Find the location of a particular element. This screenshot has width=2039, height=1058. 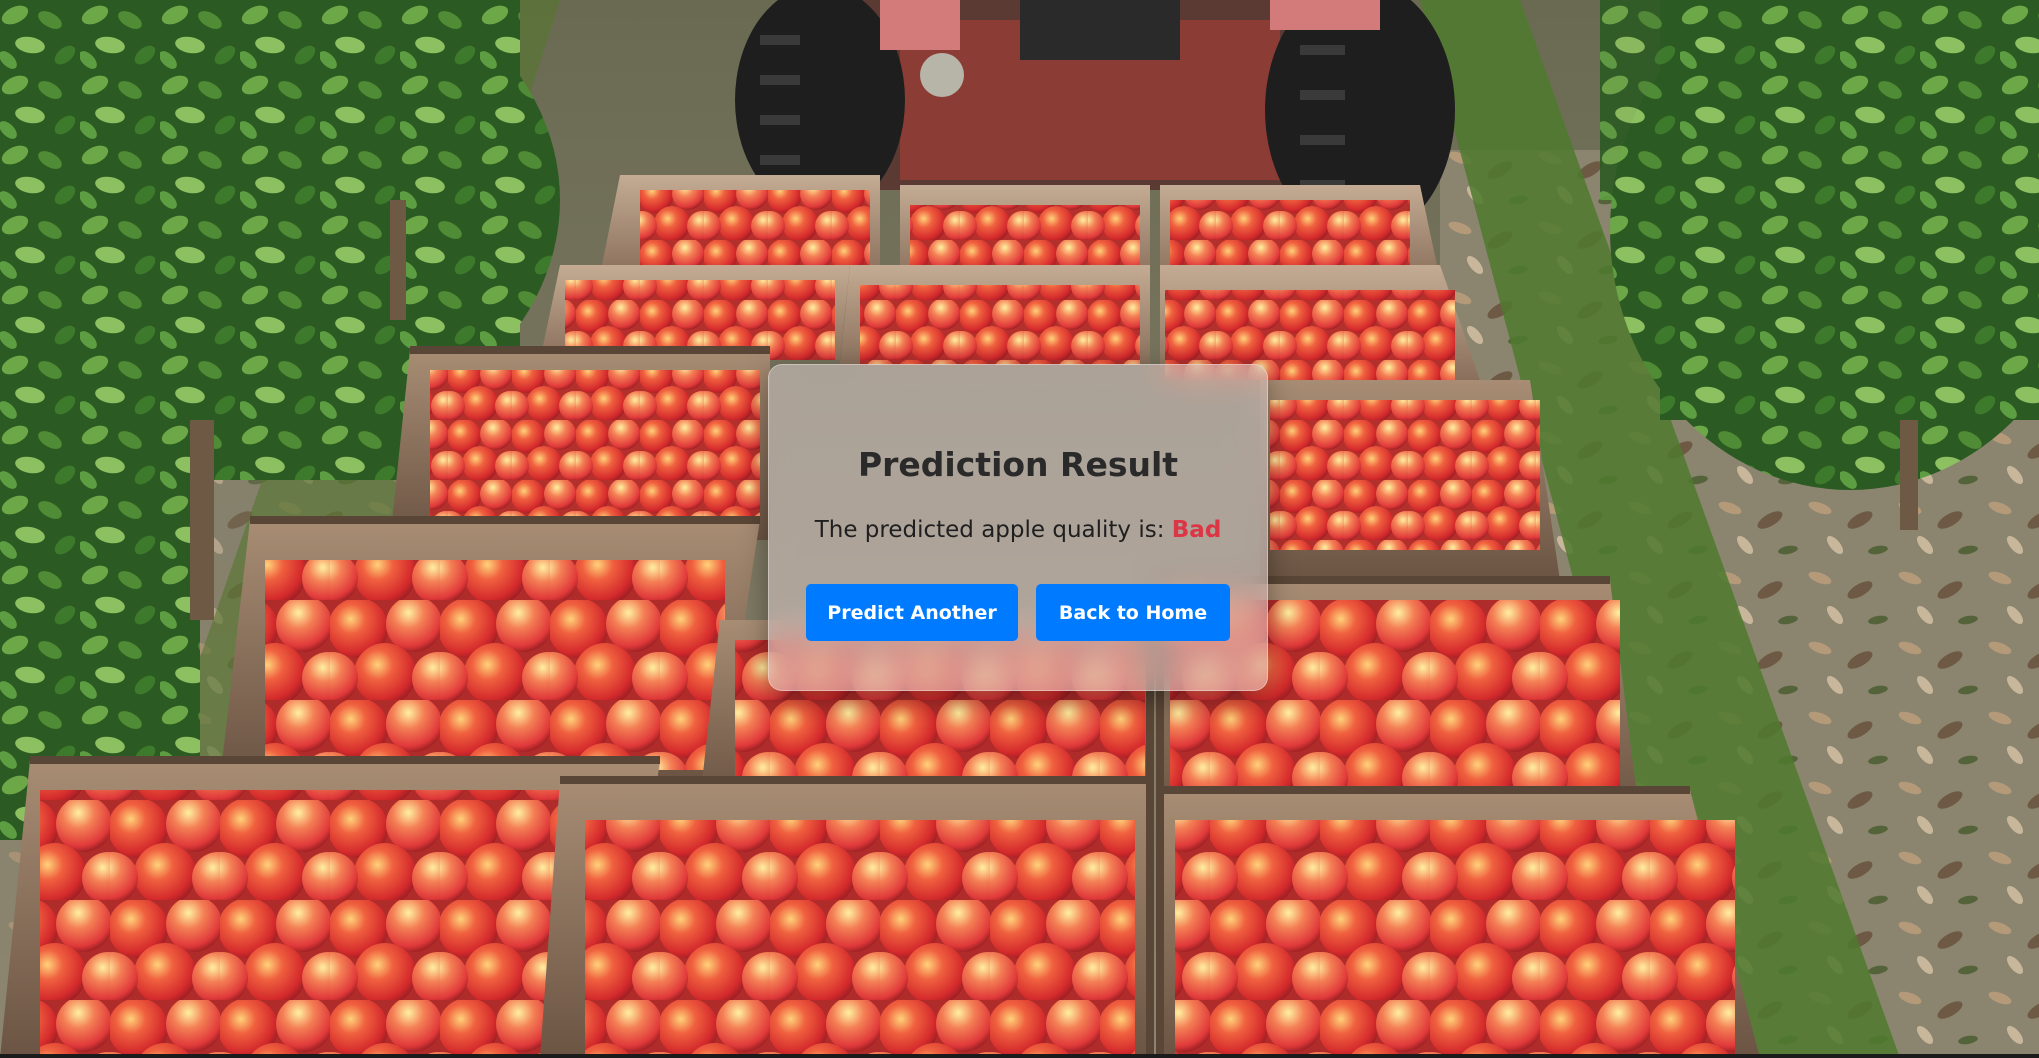

quality-value: Bad is located at coordinates (1196, 530).